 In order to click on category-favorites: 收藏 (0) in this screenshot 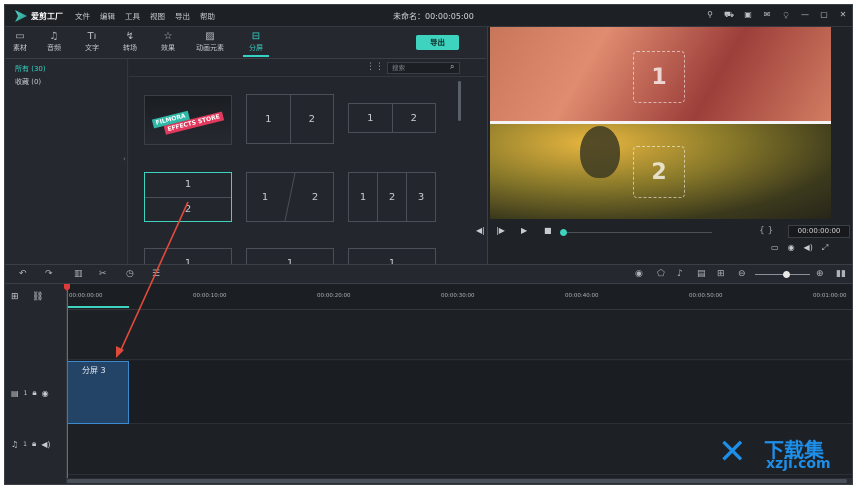, I will do `click(28, 82)`.